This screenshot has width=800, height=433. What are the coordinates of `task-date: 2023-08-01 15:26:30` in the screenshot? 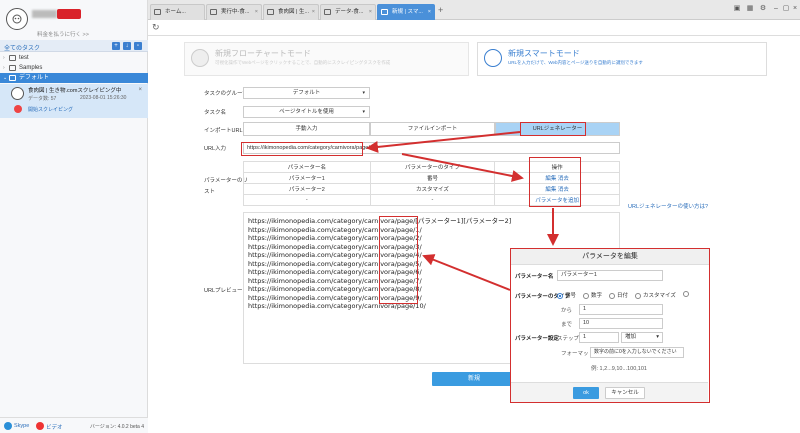 It's located at (103, 98).